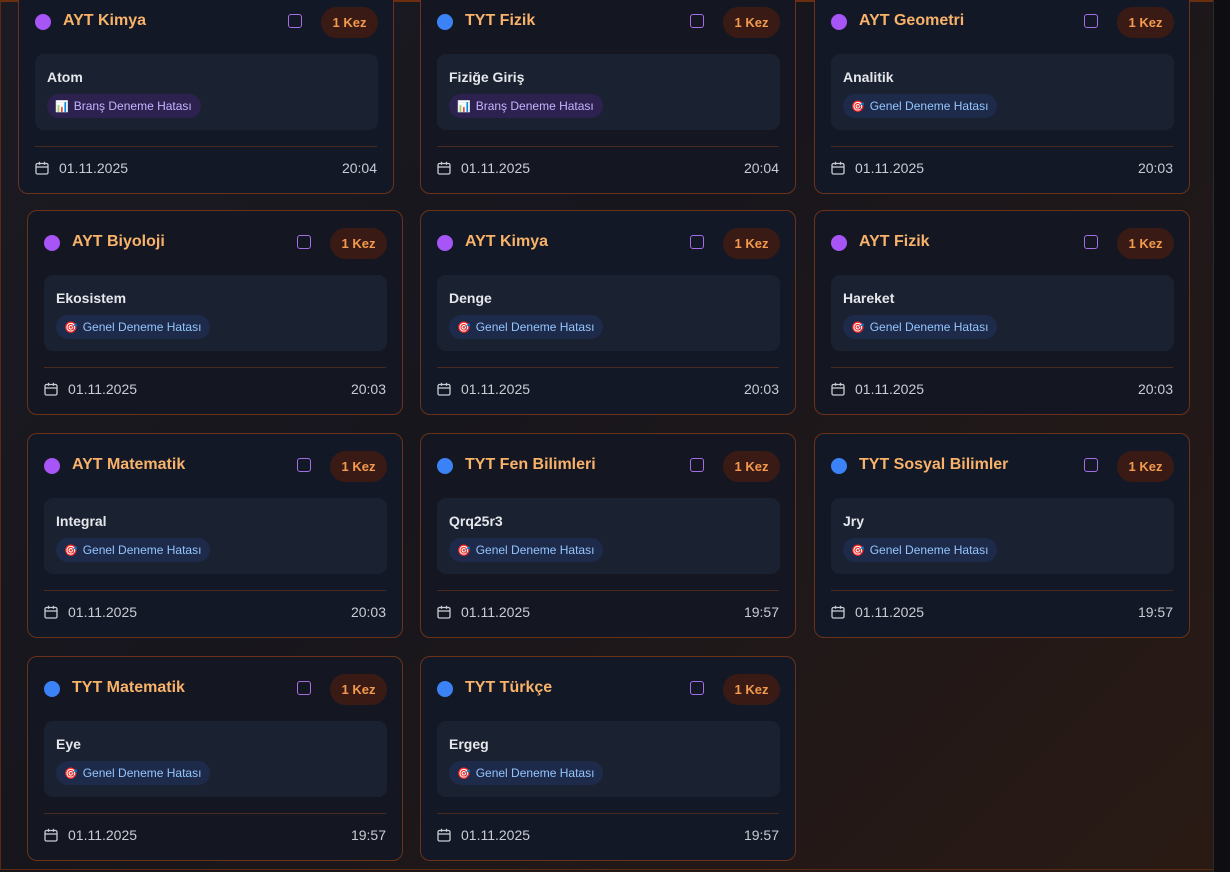  What do you see at coordinates (934, 464) in the screenshot?
I see `subject-title: TYT Sosyal Bilimler` at bounding box center [934, 464].